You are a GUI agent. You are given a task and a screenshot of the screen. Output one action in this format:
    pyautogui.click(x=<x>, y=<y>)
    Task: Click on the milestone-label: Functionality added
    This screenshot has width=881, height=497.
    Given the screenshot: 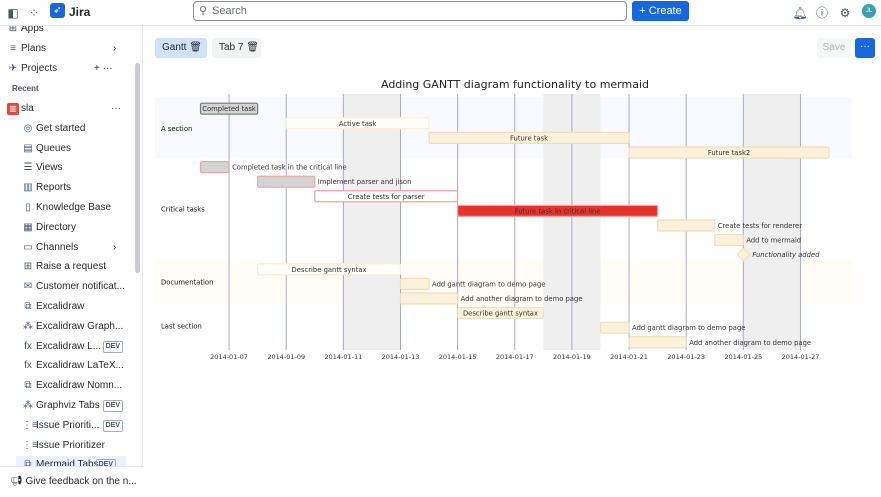 What is the action you would take?
    pyautogui.click(x=786, y=255)
    